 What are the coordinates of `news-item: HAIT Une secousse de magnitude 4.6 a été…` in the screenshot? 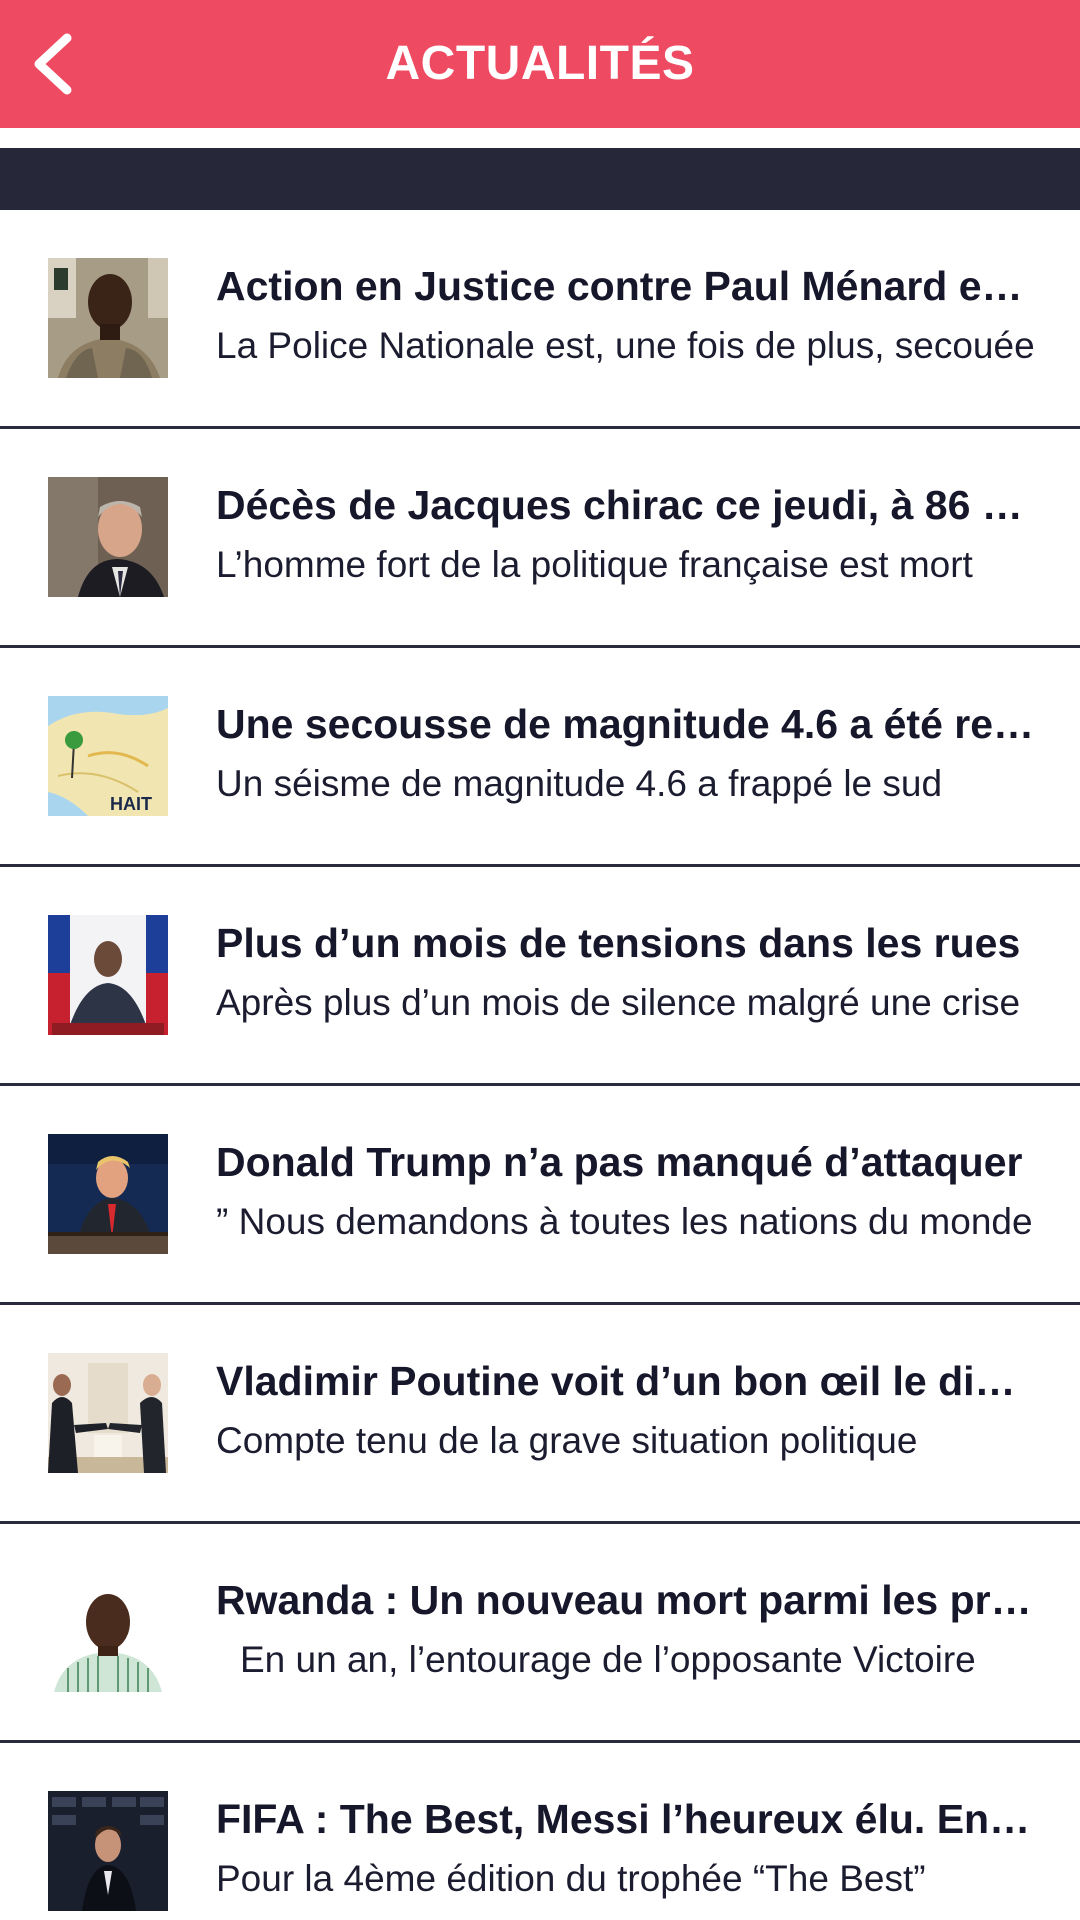 It's located at (540, 757).